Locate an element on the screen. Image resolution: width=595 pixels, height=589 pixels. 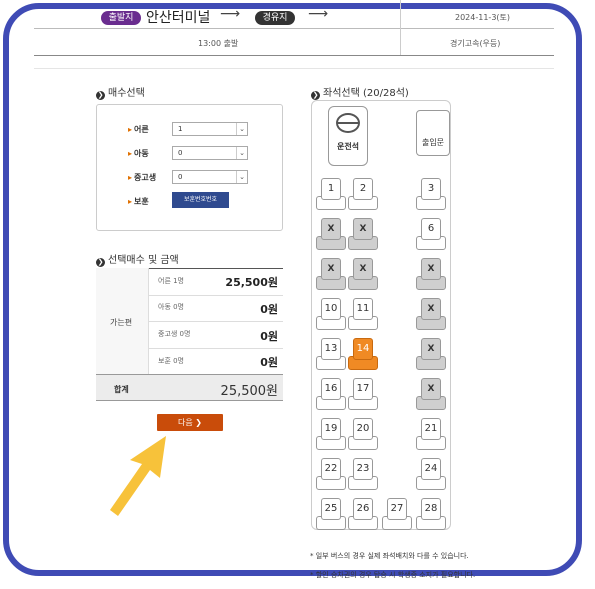
seat-number: 22 is located at coordinates (331, 469).